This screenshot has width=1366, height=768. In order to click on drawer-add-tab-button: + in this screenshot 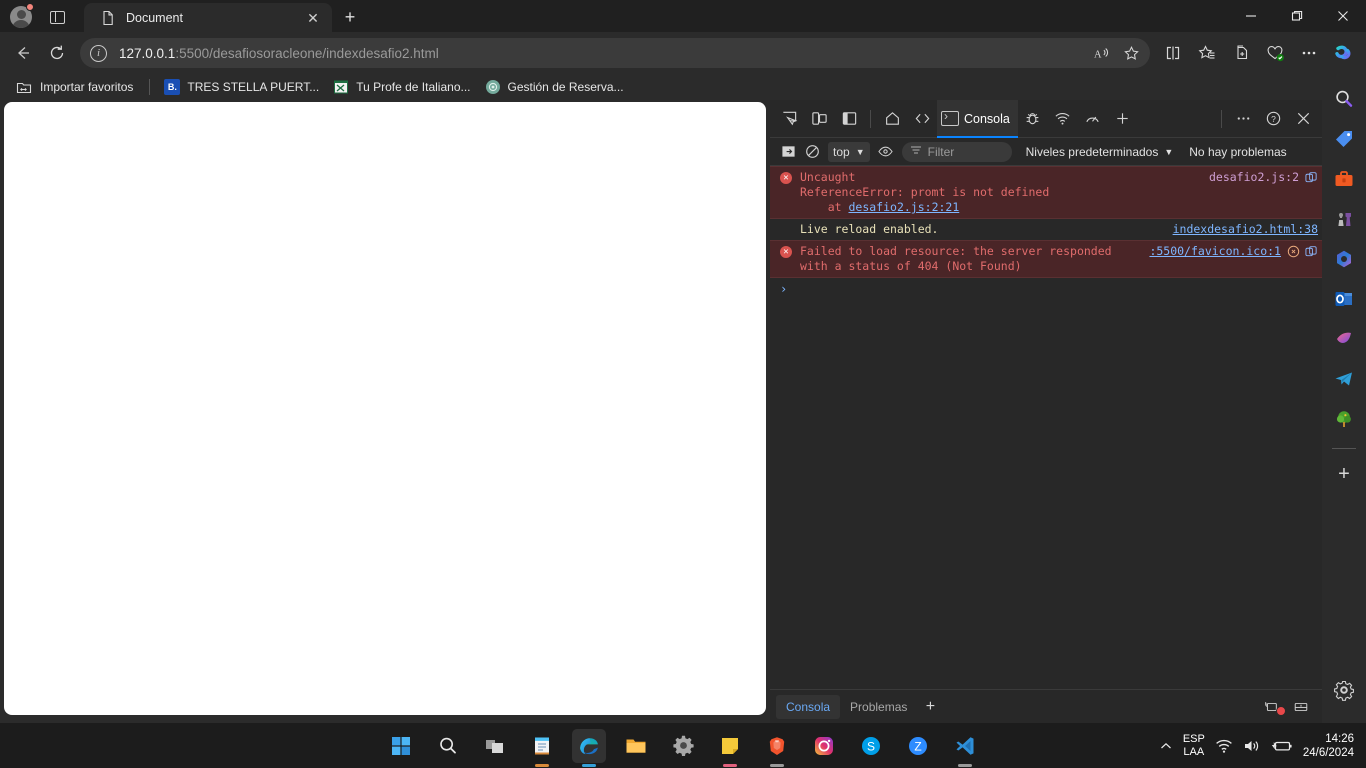, I will do `click(930, 707)`.